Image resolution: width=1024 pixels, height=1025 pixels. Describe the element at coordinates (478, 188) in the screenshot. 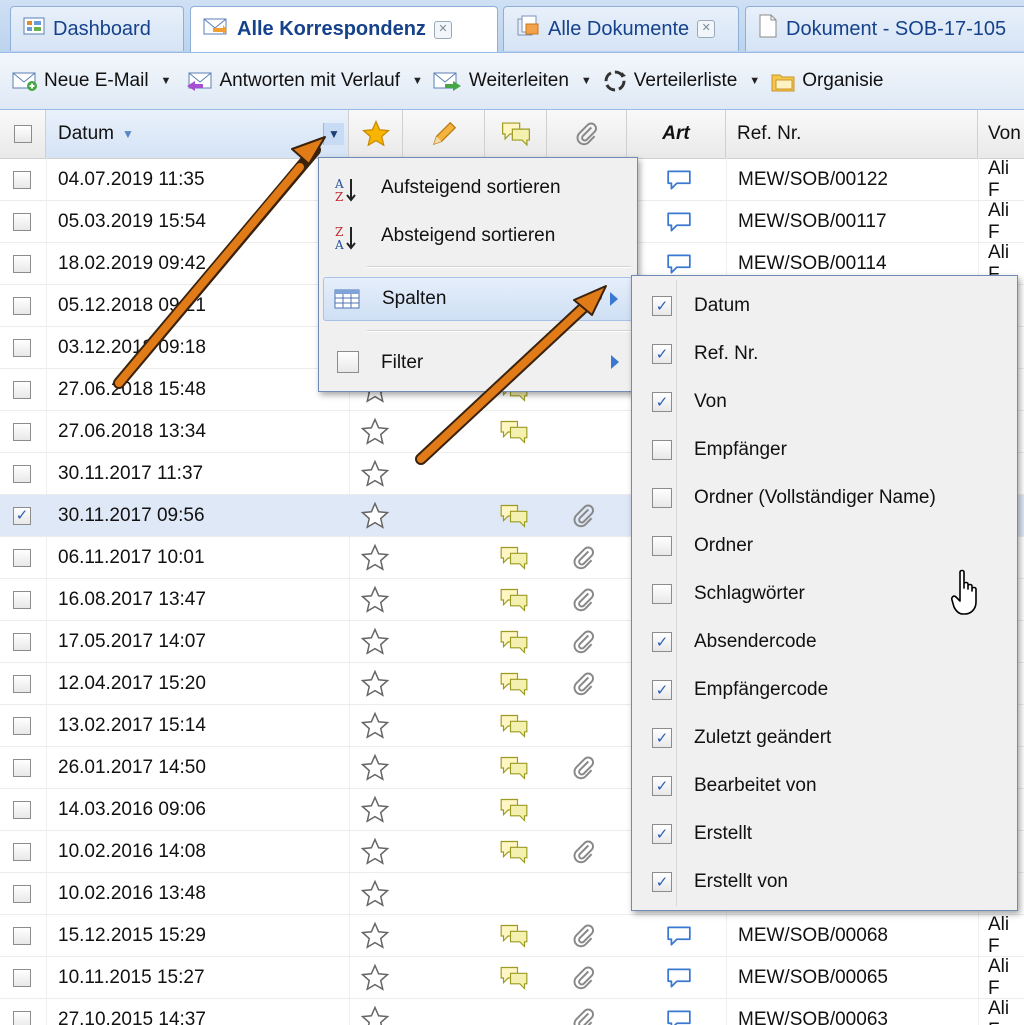

I see `menu-item-sort-ascending: AZ Aufsteigend sortieren` at that location.